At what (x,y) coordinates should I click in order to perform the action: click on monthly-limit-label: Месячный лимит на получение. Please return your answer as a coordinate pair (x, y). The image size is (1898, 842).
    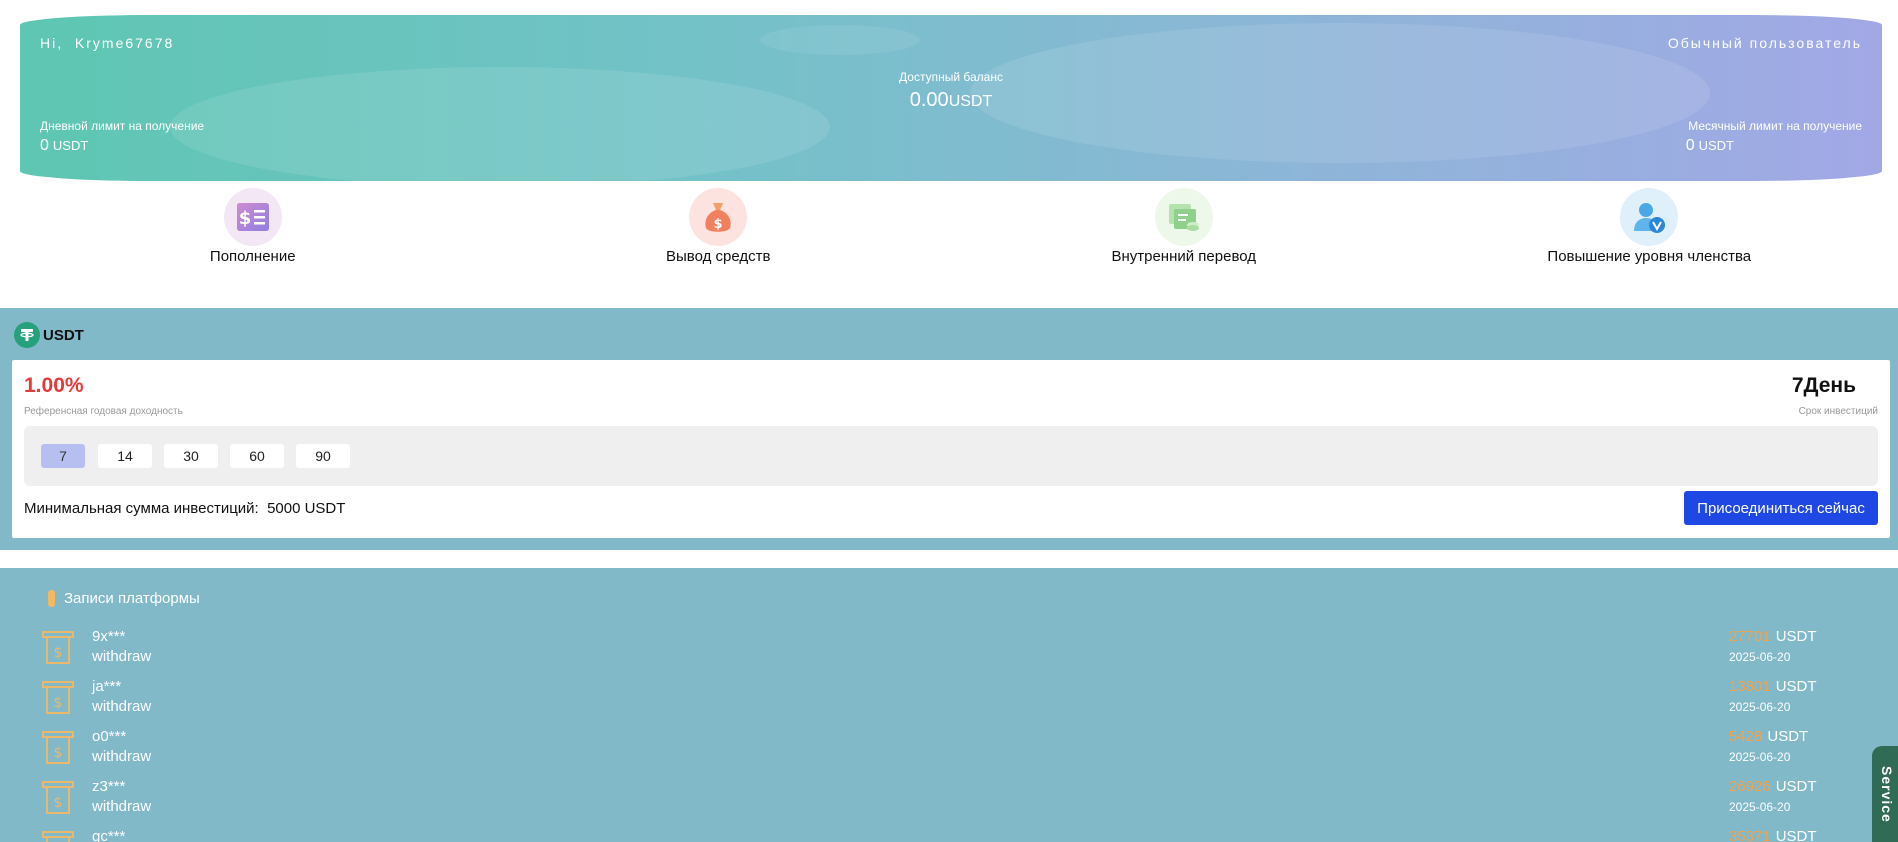
    Looking at the image, I should click on (1775, 126).